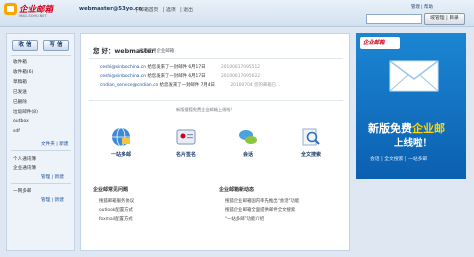 The image size is (474, 257). I want to click on sidebar-item-multi-mail: 一网多邮, so click(22, 191).